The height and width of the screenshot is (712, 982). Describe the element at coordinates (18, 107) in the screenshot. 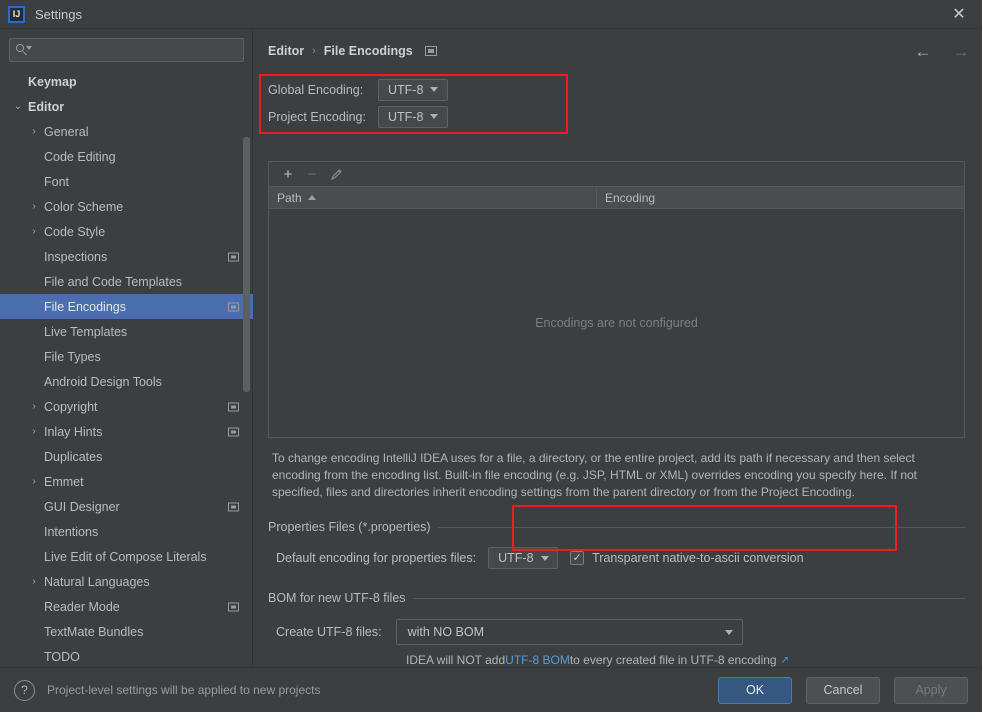

I see `chevron-down-icon: ⌄` at that location.